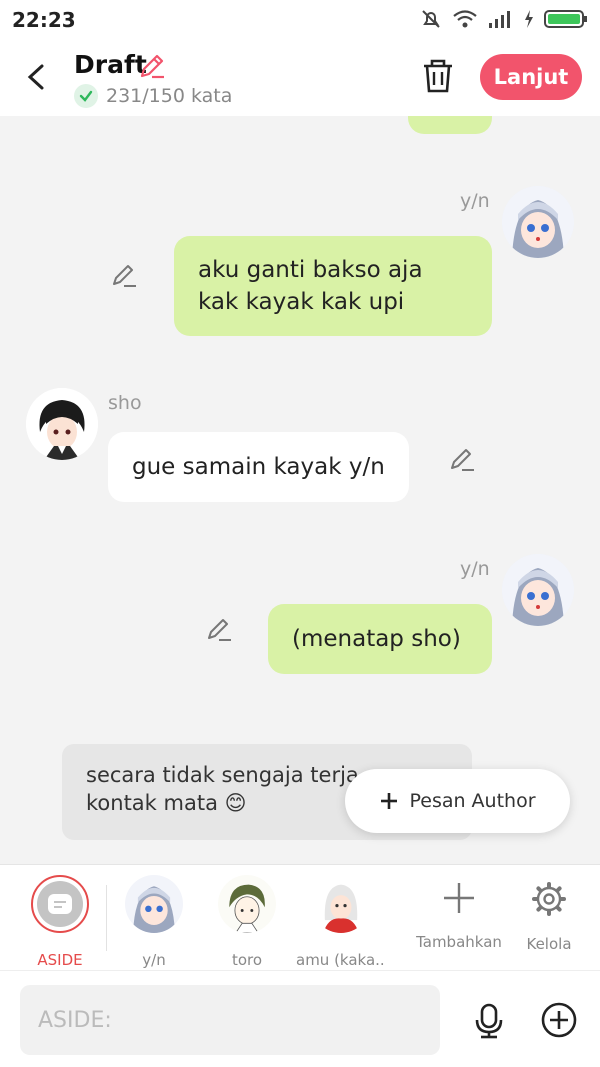 This screenshot has height=1067, width=600. Describe the element at coordinates (531, 77) in the screenshot. I see `next-button: Lanjut` at that location.